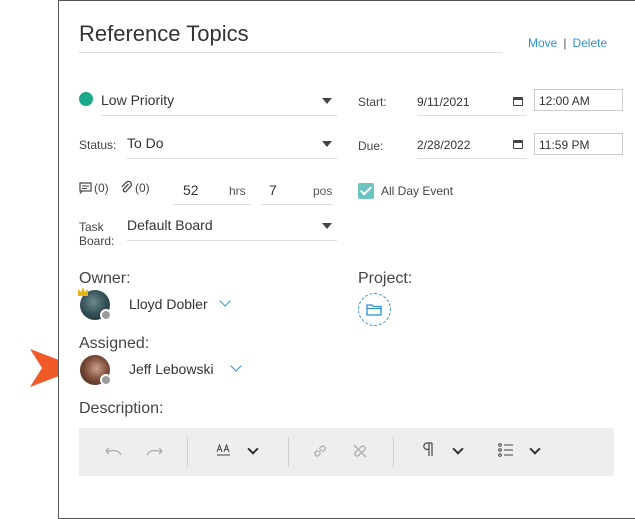 The image size is (635, 519). What do you see at coordinates (291, 52) in the screenshot?
I see `title-underline` at bounding box center [291, 52].